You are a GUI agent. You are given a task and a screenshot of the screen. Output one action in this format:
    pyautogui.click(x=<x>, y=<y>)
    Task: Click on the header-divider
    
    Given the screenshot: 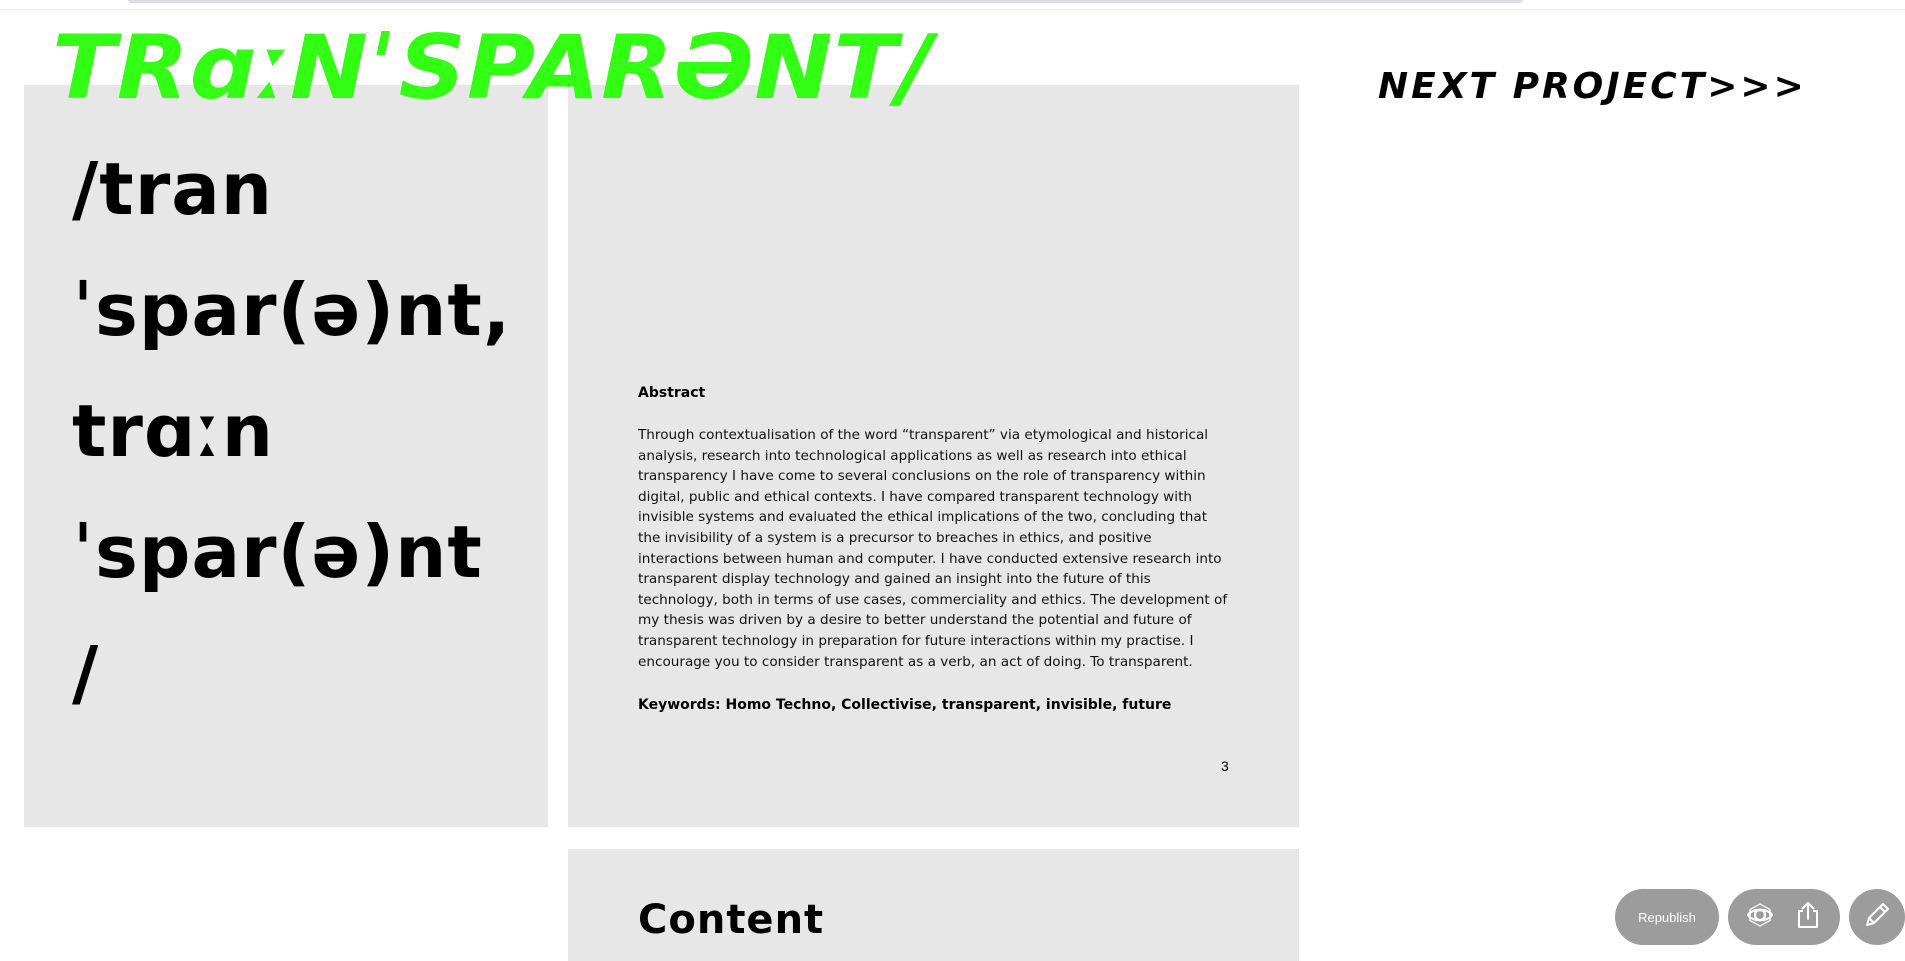 What is the action you would take?
    pyautogui.click(x=952, y=9)
    